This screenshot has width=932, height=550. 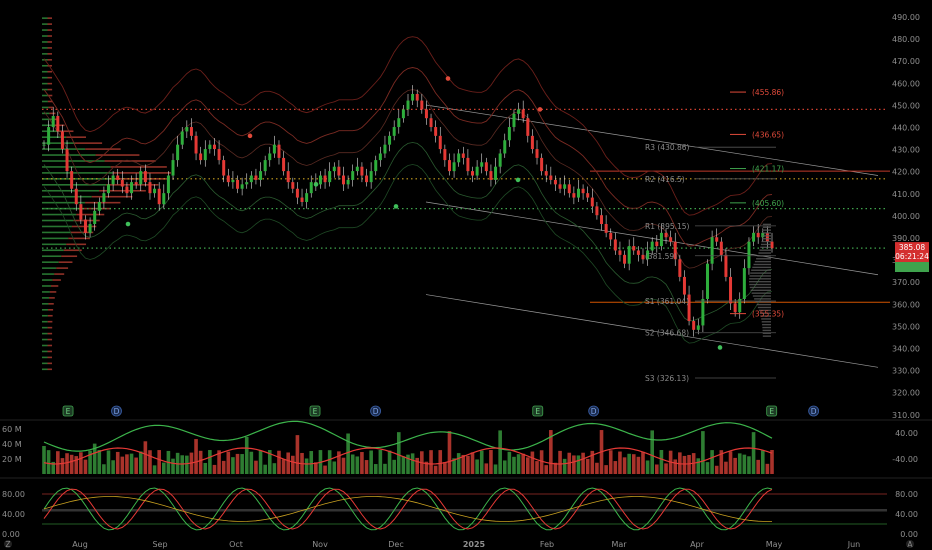 What do you see at coordinates (12, 444) in the screenshot?
I see `volume-axis-tick: 40 M` at bounding box center [12, 444].